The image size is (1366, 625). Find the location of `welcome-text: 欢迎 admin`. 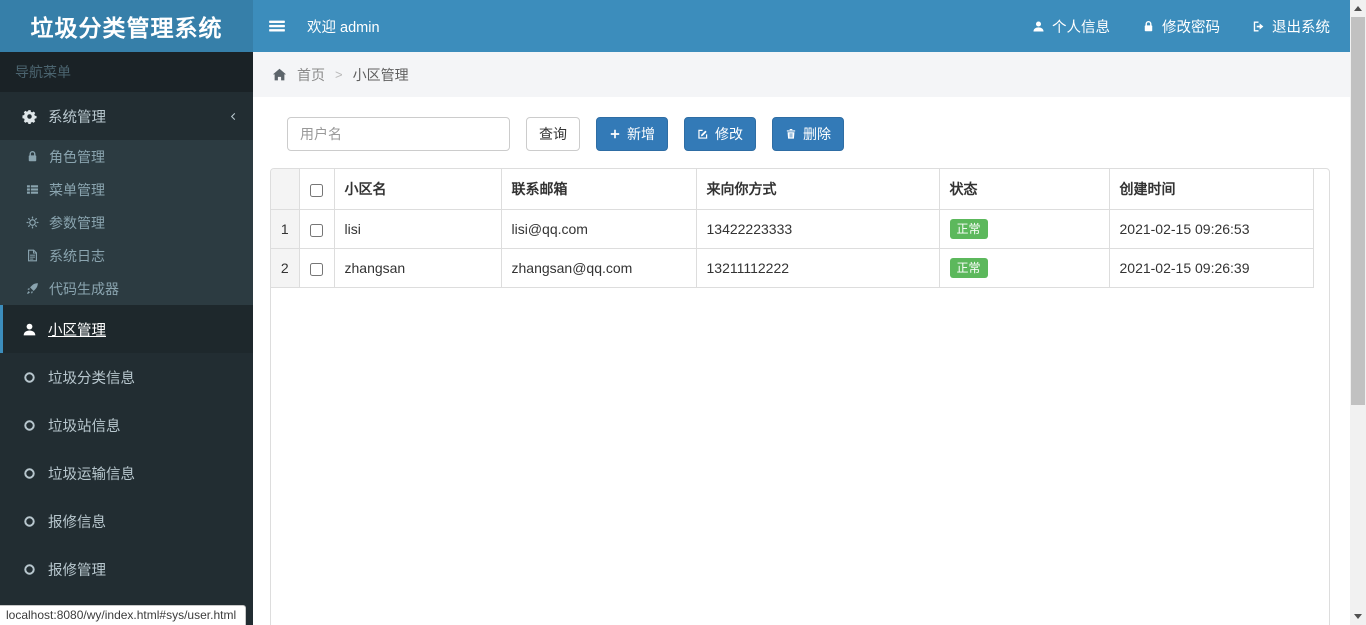

welcome-text: 欢迎 admin is located at coordinates (343, 27).